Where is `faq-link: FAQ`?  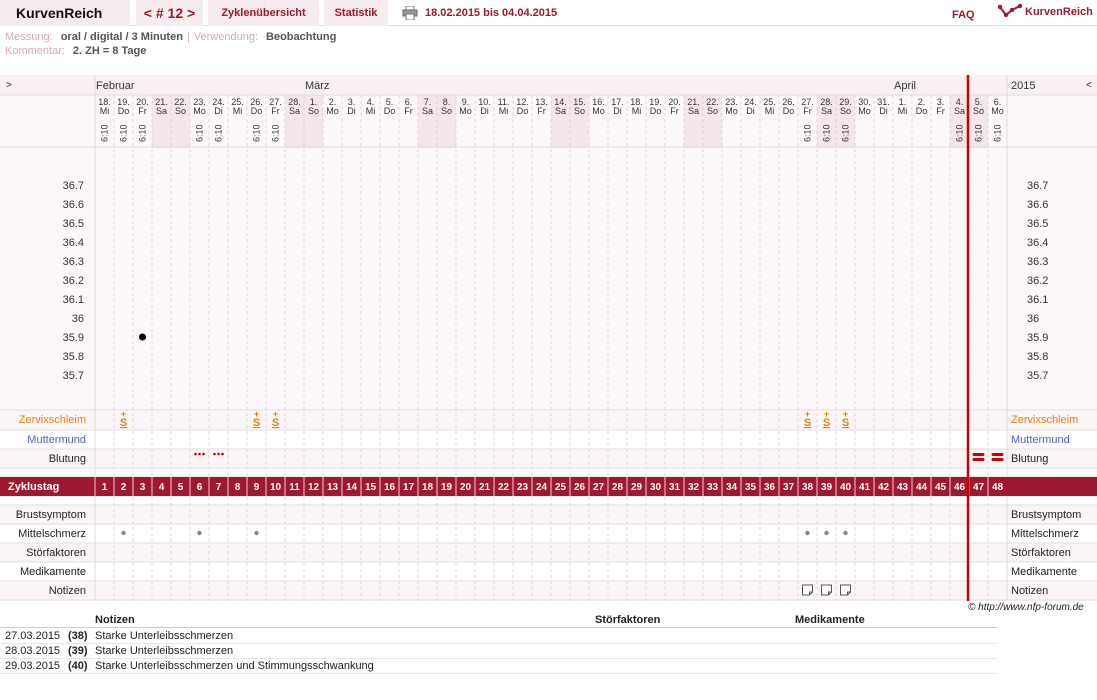
faq-link: FAQ is located at coordinates (963, 15).